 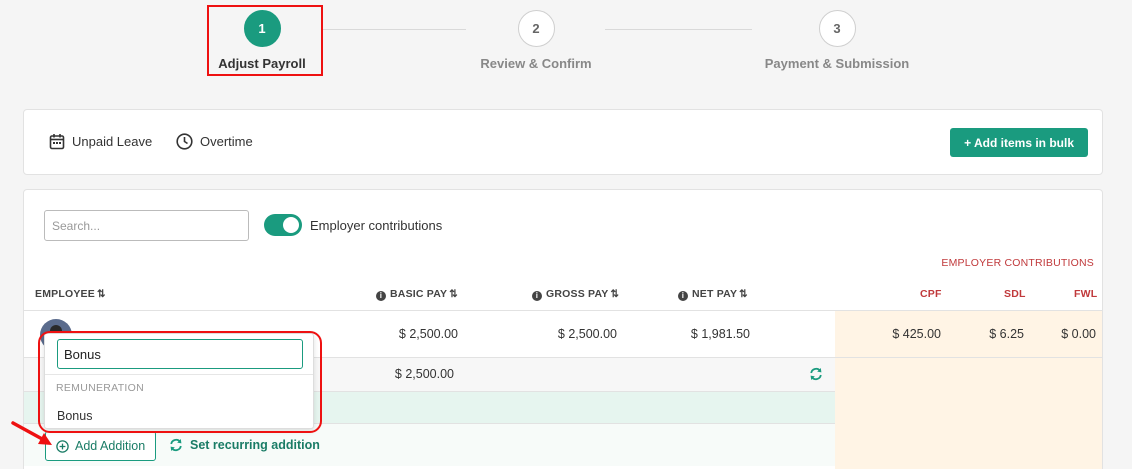 I want to click on overtime-button: Overtime, so click(x=214, y=141).